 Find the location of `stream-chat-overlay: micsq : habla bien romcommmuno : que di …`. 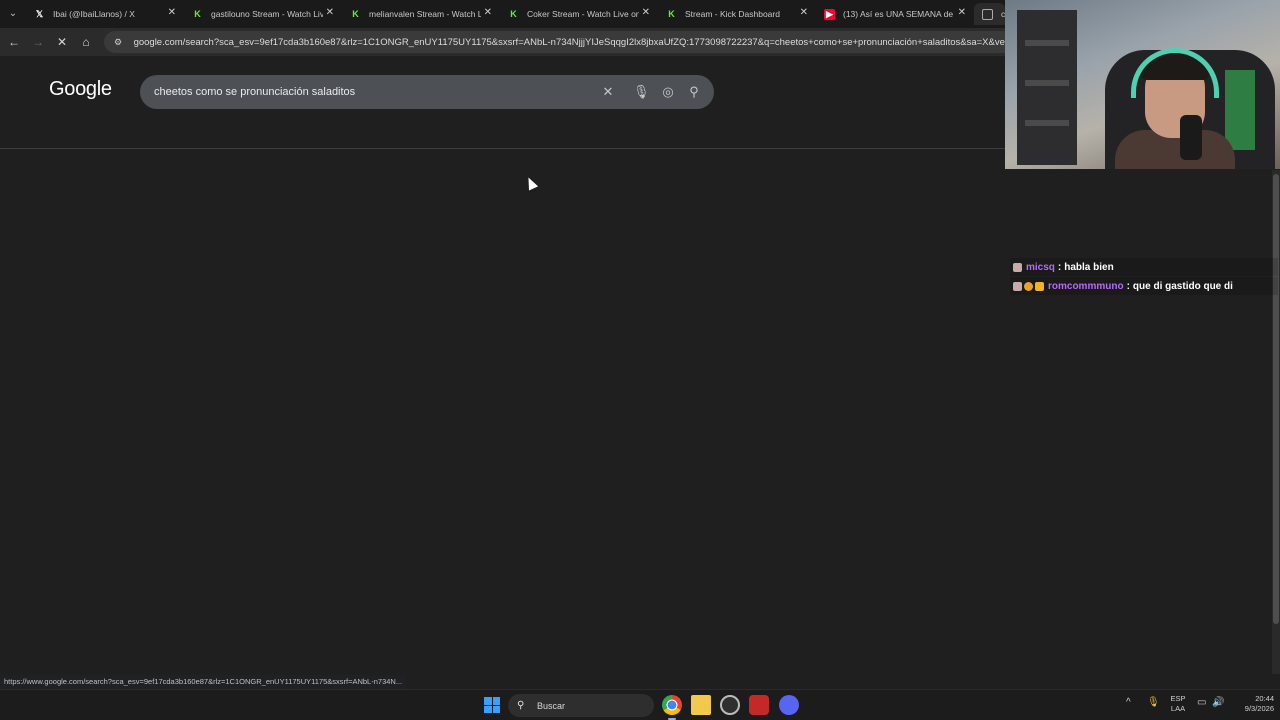

stream-chat-overlay: micsq : habla bien romcommmuno : que di … is located at coordinates (1144, 277).